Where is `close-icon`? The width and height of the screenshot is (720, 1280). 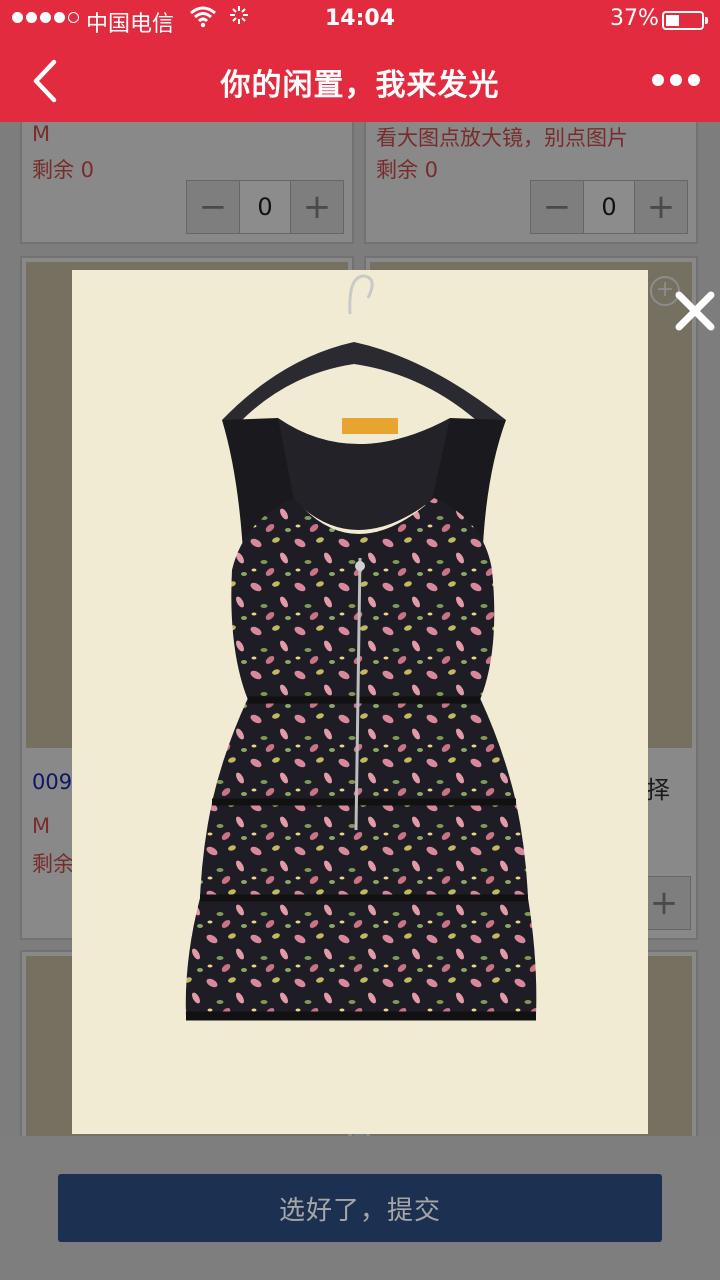
close-icon is located at coordinates (695, 311).